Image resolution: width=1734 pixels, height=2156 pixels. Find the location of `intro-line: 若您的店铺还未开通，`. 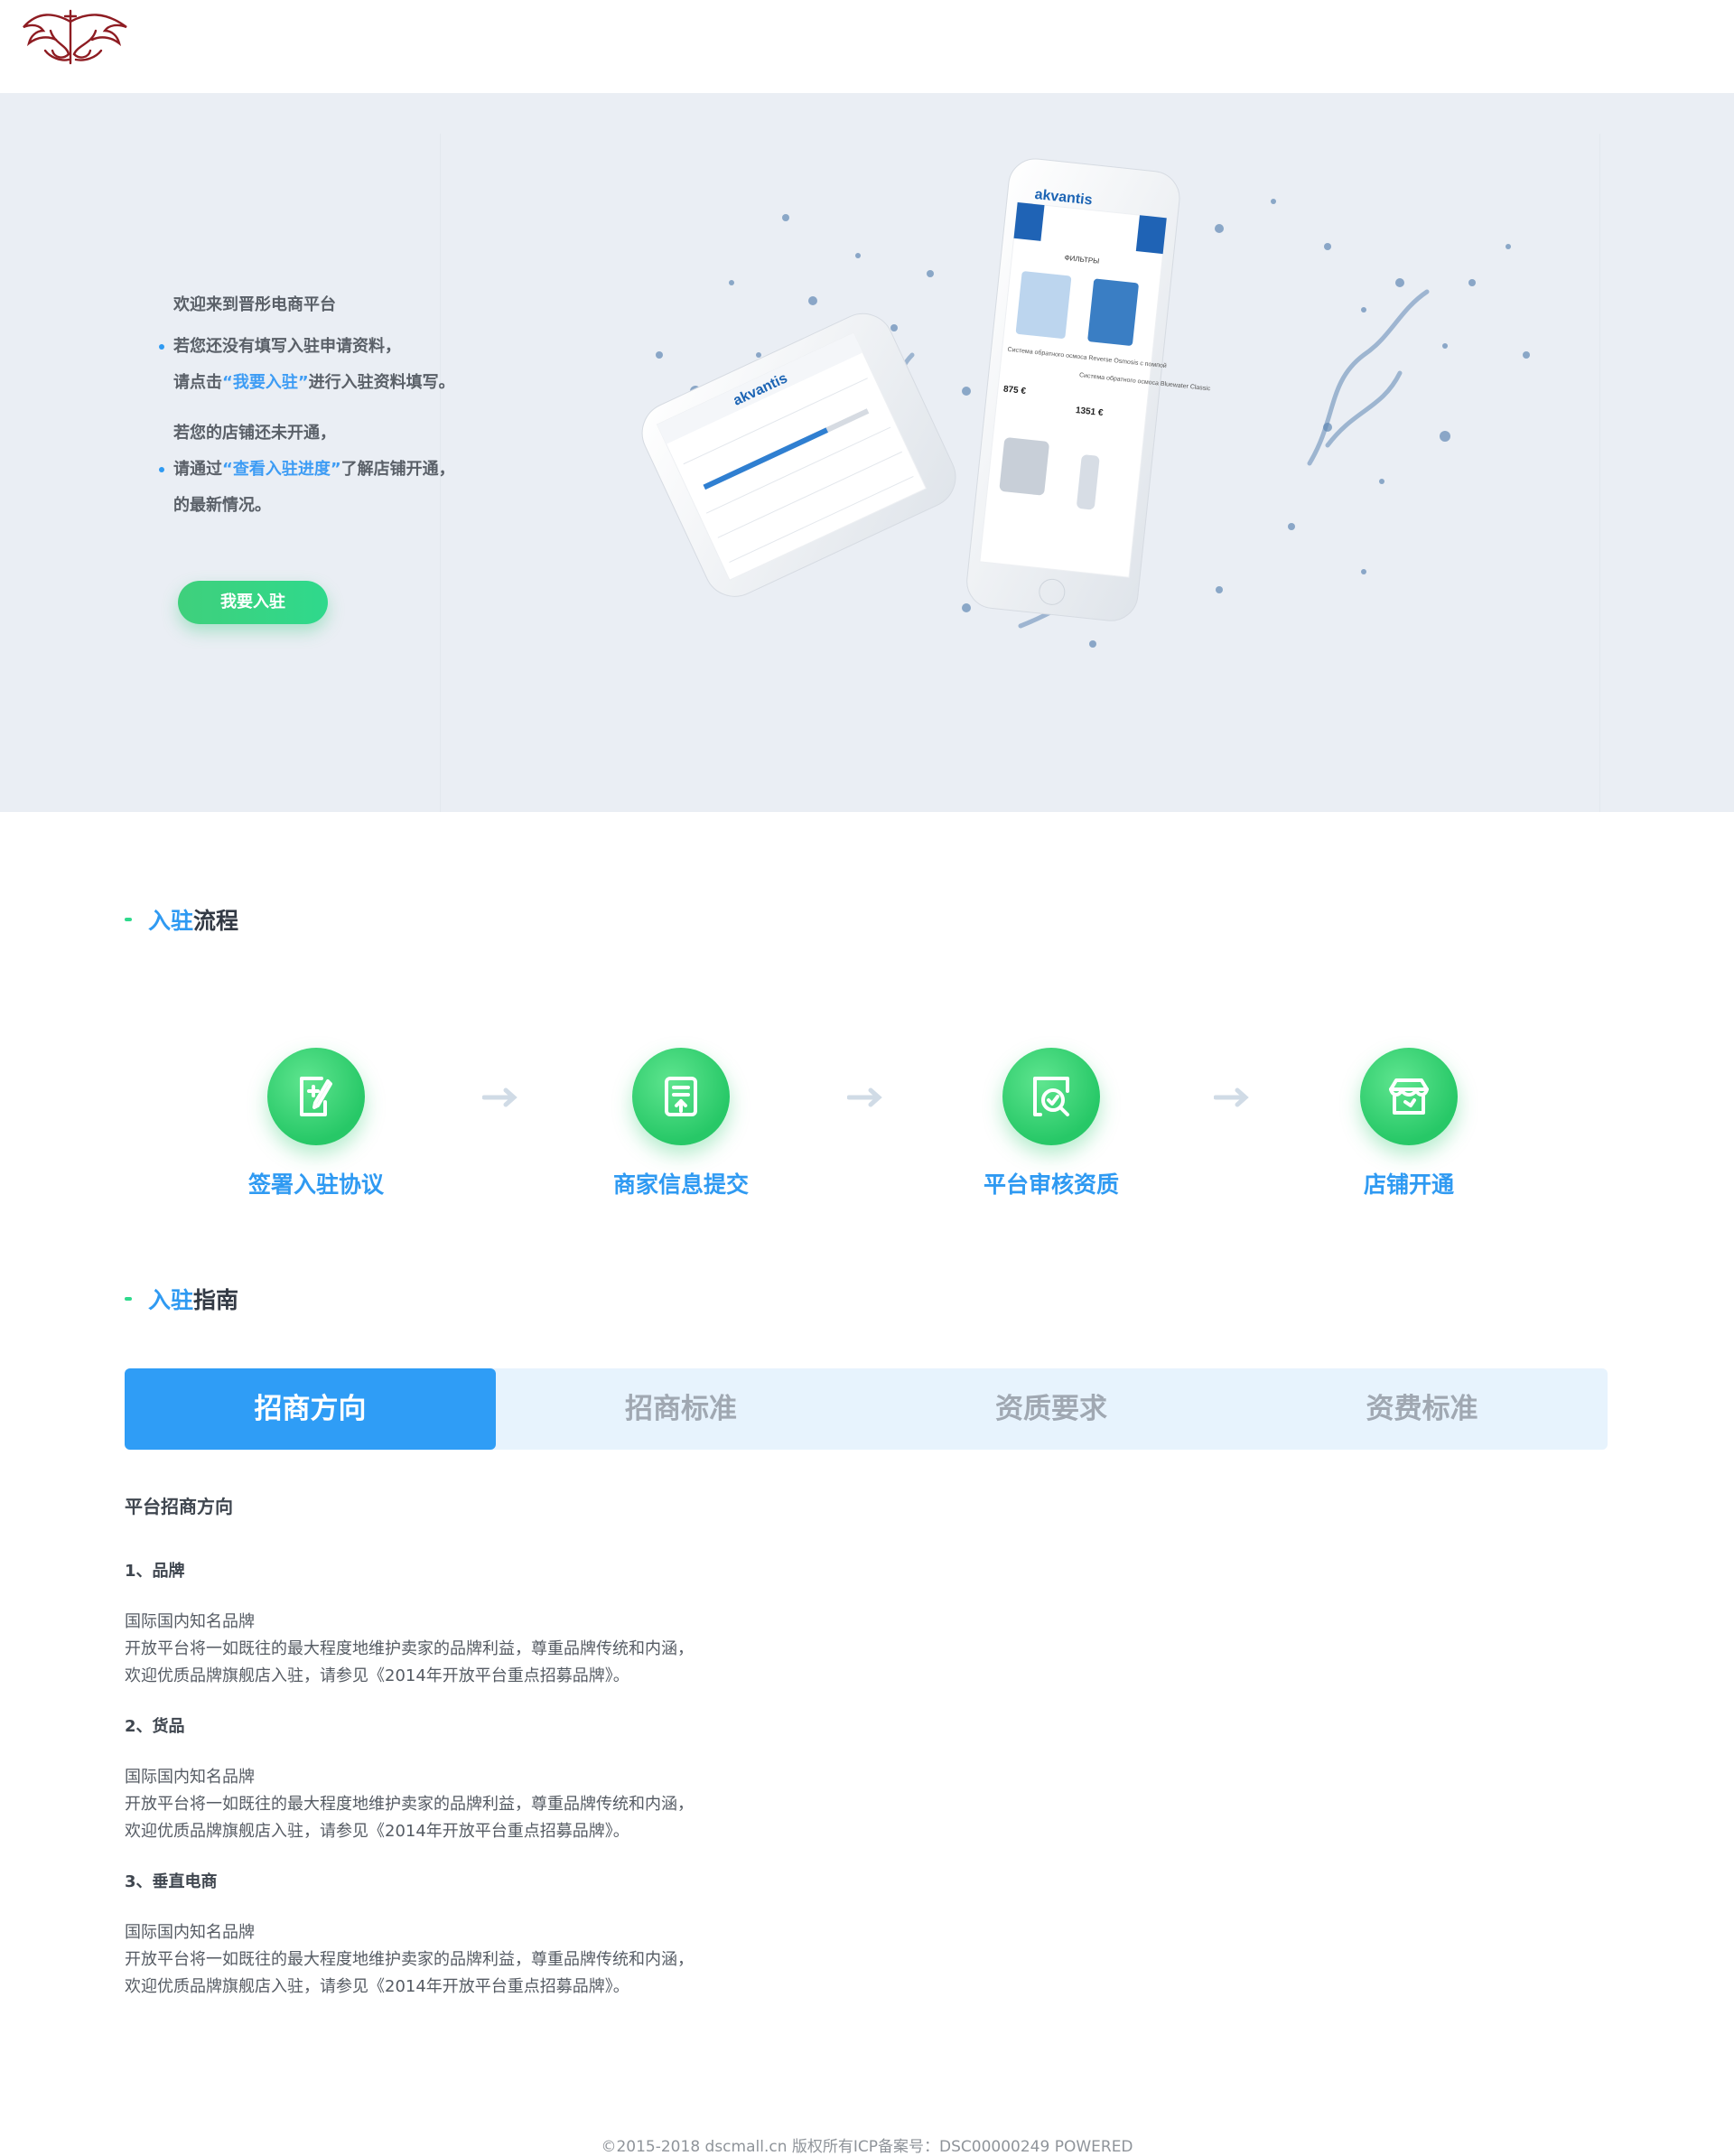

intro-line: 若您的店铺还未开通， is located at coordinates (254, 433).